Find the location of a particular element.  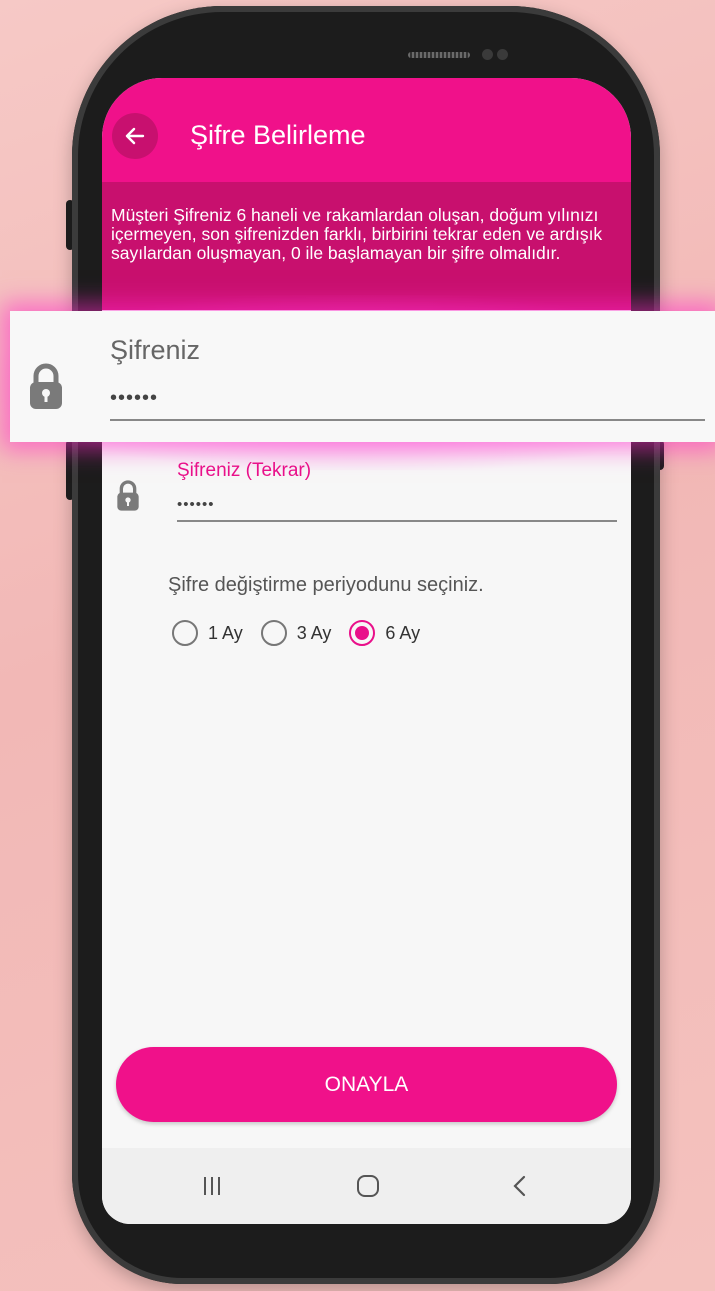

radio-option-3-ay: 3 Ay is located at coordinates (296, 633).